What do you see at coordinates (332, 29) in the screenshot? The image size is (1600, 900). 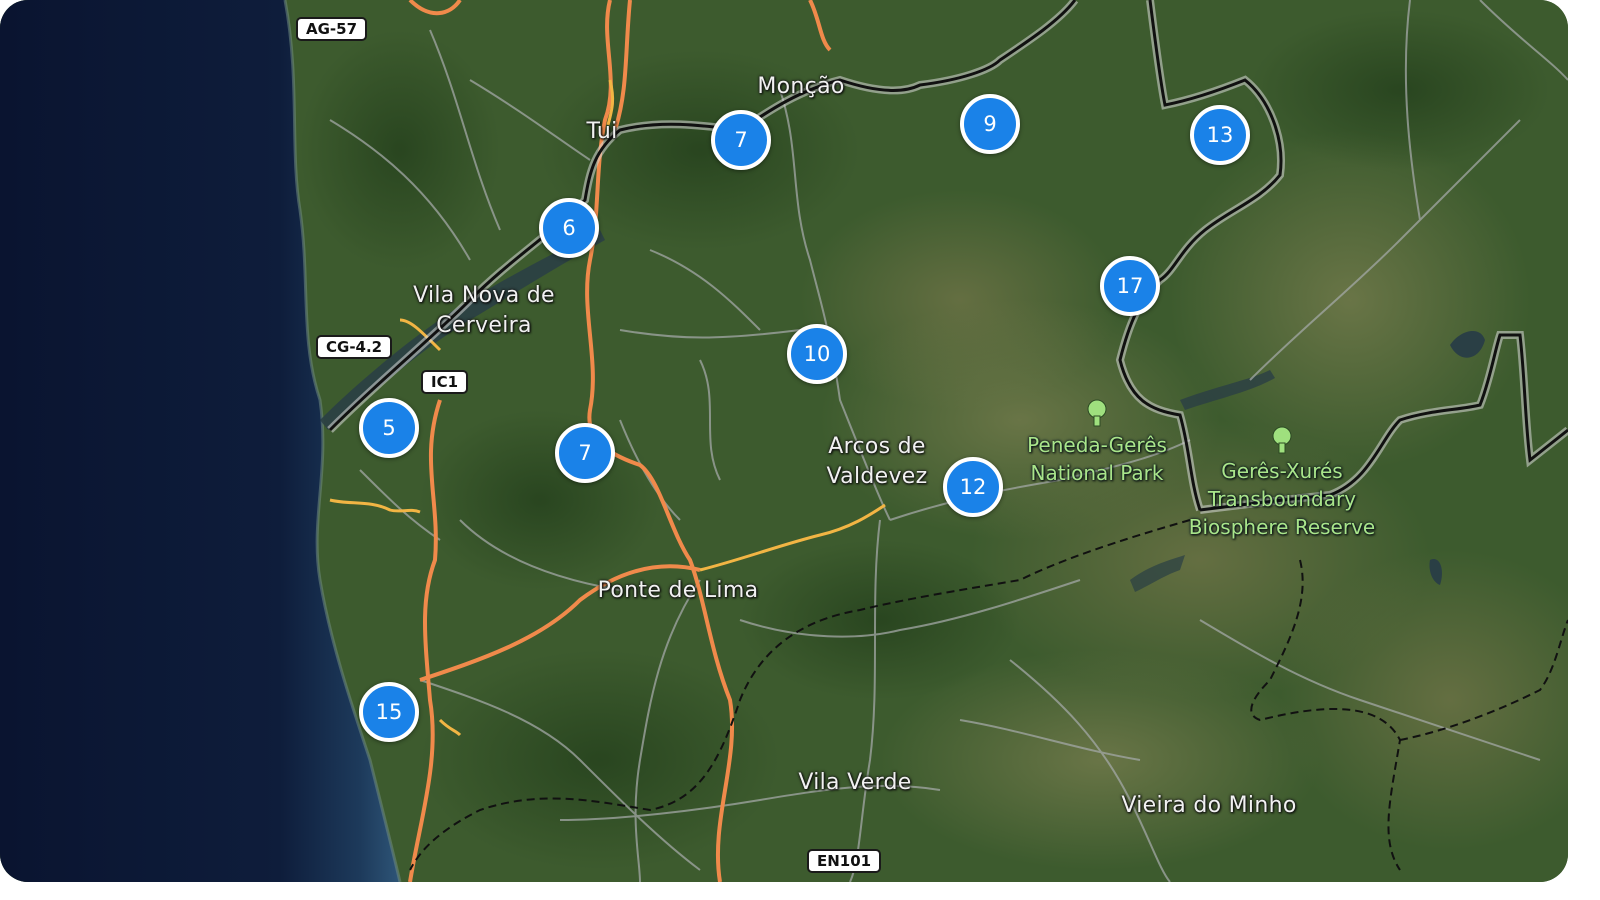 I see `road-shield-ag-57: AG-57` at bounding box center [332, 29].